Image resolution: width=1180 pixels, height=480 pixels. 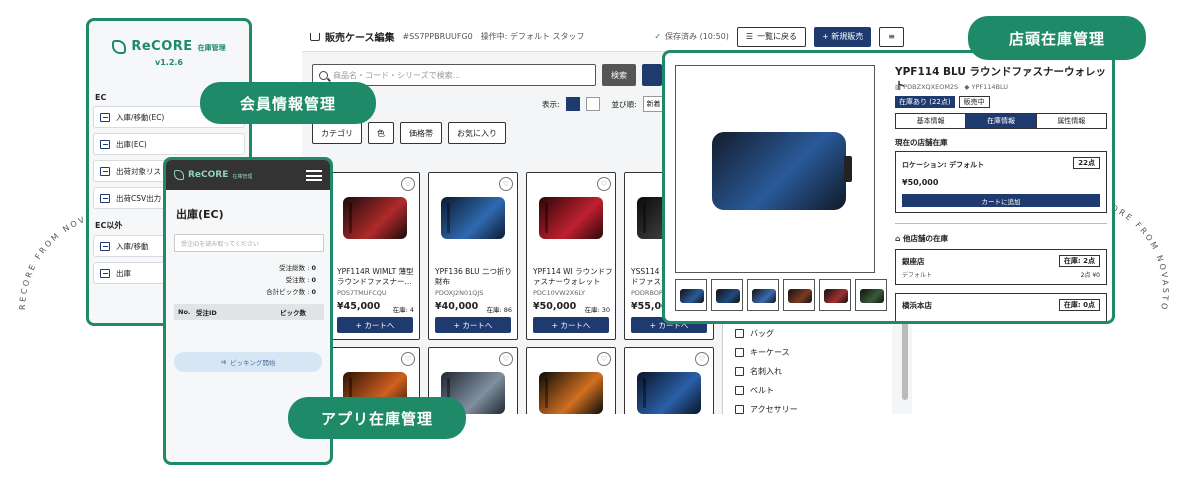 I want to click on product-name: YPF114 WI ラウンドファスナーウォレット, so click(x=573, y=276).